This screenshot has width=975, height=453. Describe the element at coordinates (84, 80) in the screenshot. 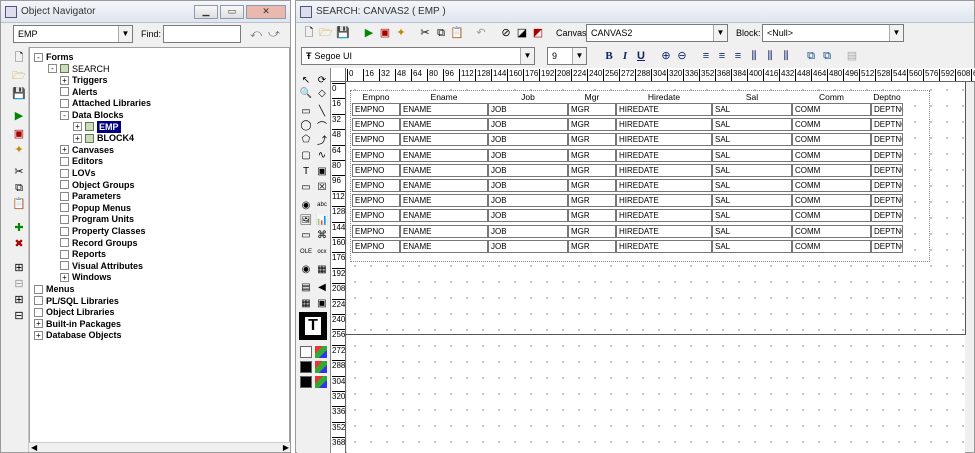

I see `tree-node: + Triggers` at that location.